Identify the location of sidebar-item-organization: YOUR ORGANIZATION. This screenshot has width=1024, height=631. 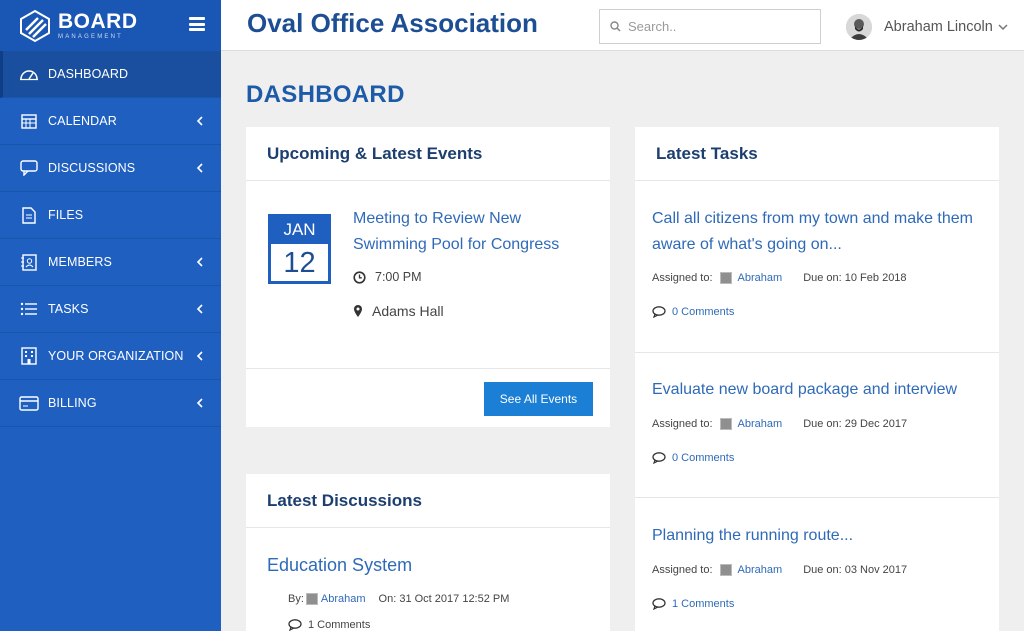
(110, 356).